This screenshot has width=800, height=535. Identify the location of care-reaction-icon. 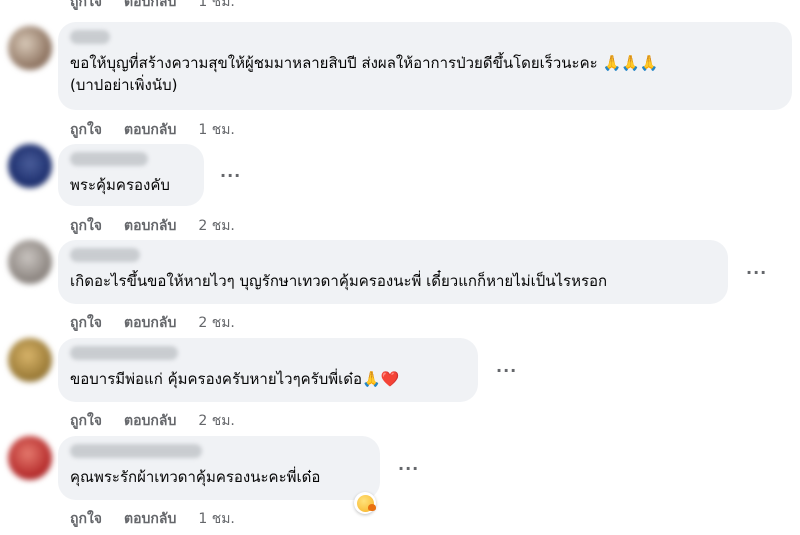
(365, 503).